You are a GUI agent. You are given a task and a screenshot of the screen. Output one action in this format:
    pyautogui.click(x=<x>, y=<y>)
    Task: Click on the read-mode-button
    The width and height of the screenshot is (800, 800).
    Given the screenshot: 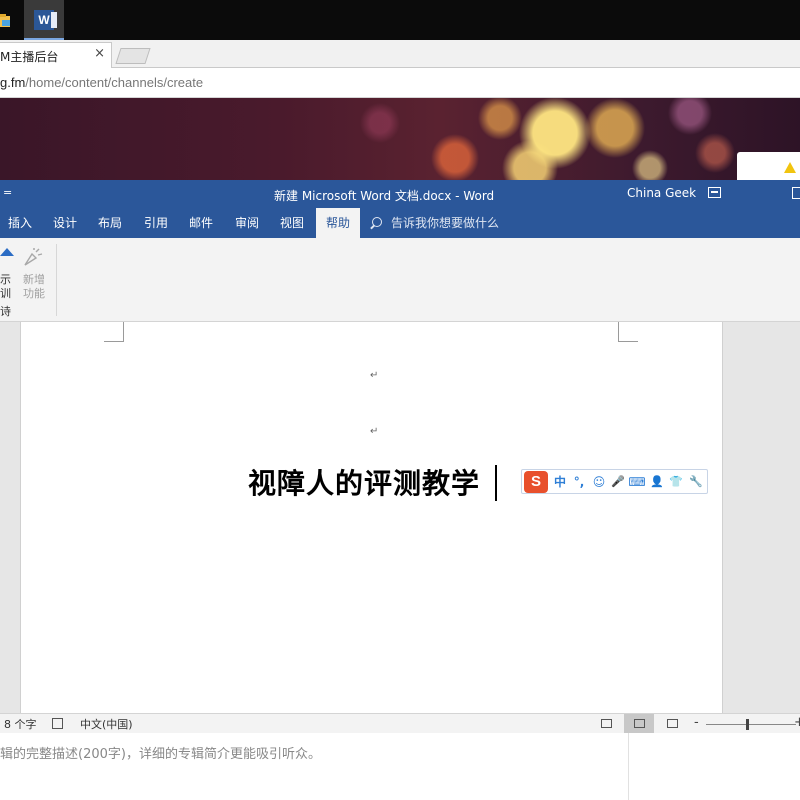 What is the action you would take?
    pyautogui.click(x=606, y=724)
    